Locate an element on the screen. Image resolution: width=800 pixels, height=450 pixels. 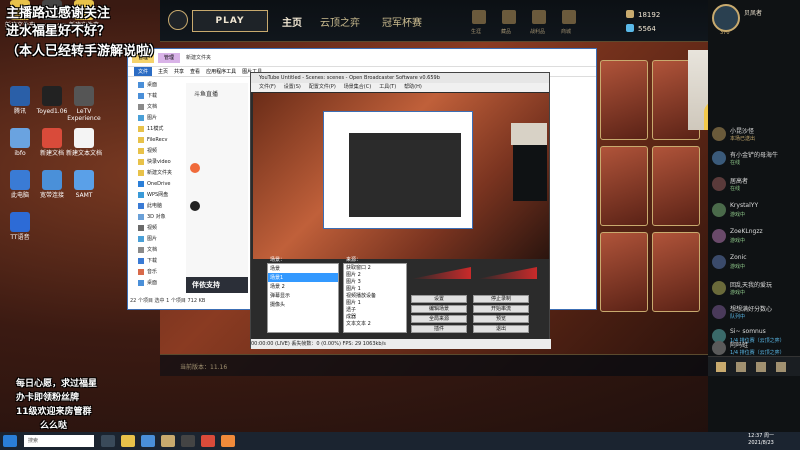
nav-item: OneDrive is located at coordinates (156, 183).